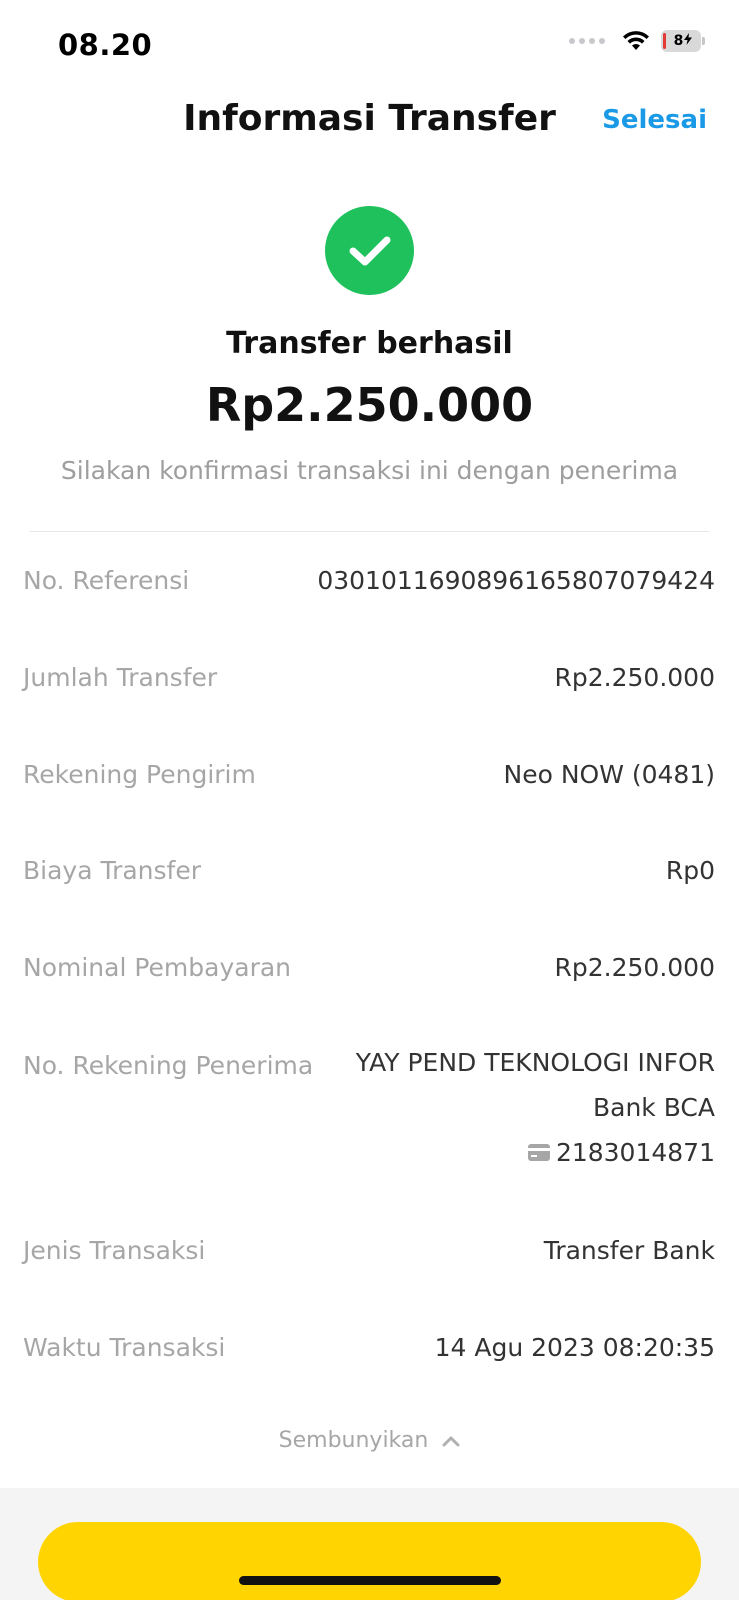  What do you see at coordinates (370, 1580) in the screenshot?
I see `home-indicator` at bounding box center [370, 1580].